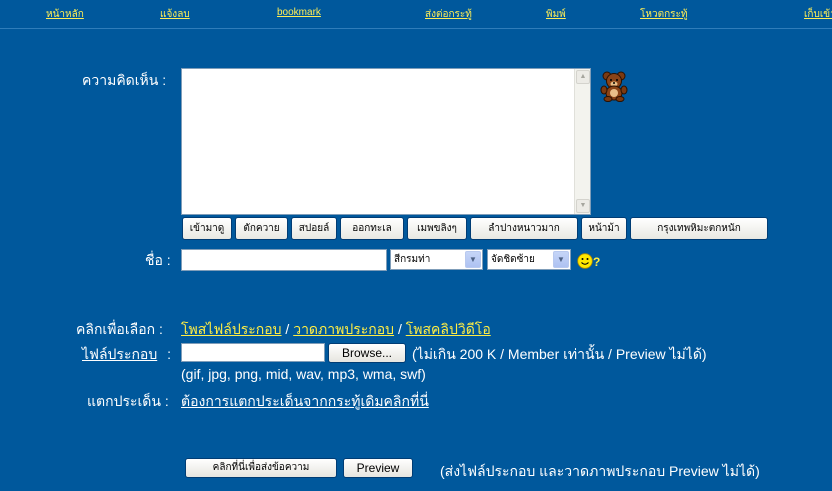  I want to click on post-video-link: โพสคลิปวิดีโอ, so click(448, 329).